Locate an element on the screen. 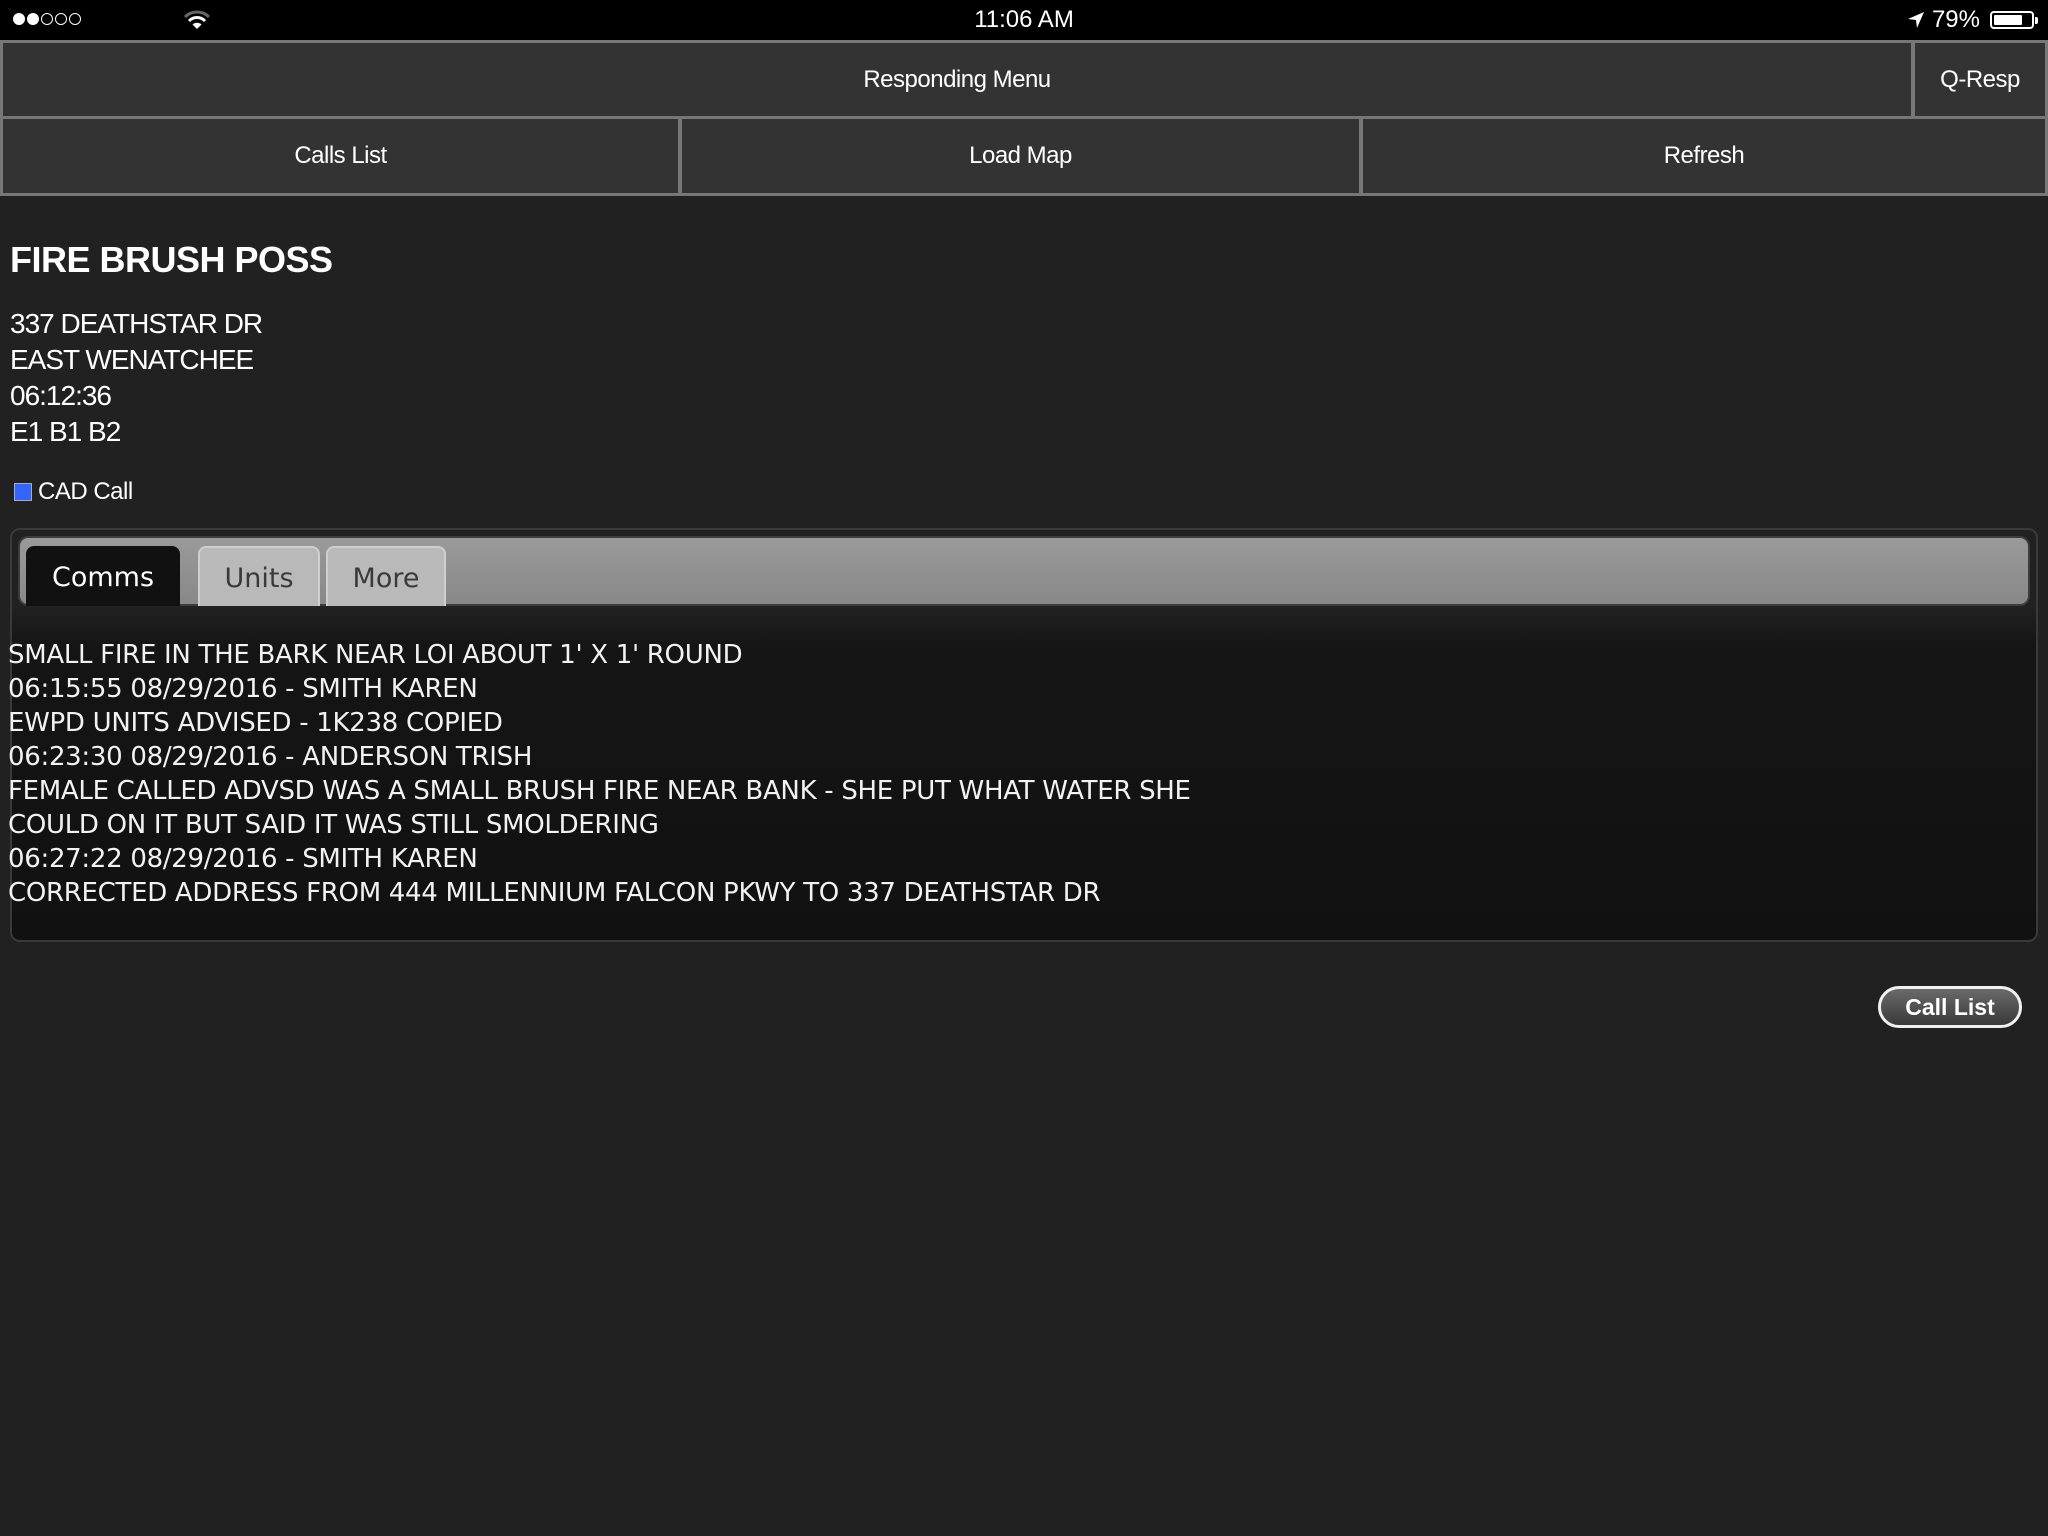 This screenshot has width=2048, height=1536. status-time: 11:06 AM is located at coordinates (1024, 19).